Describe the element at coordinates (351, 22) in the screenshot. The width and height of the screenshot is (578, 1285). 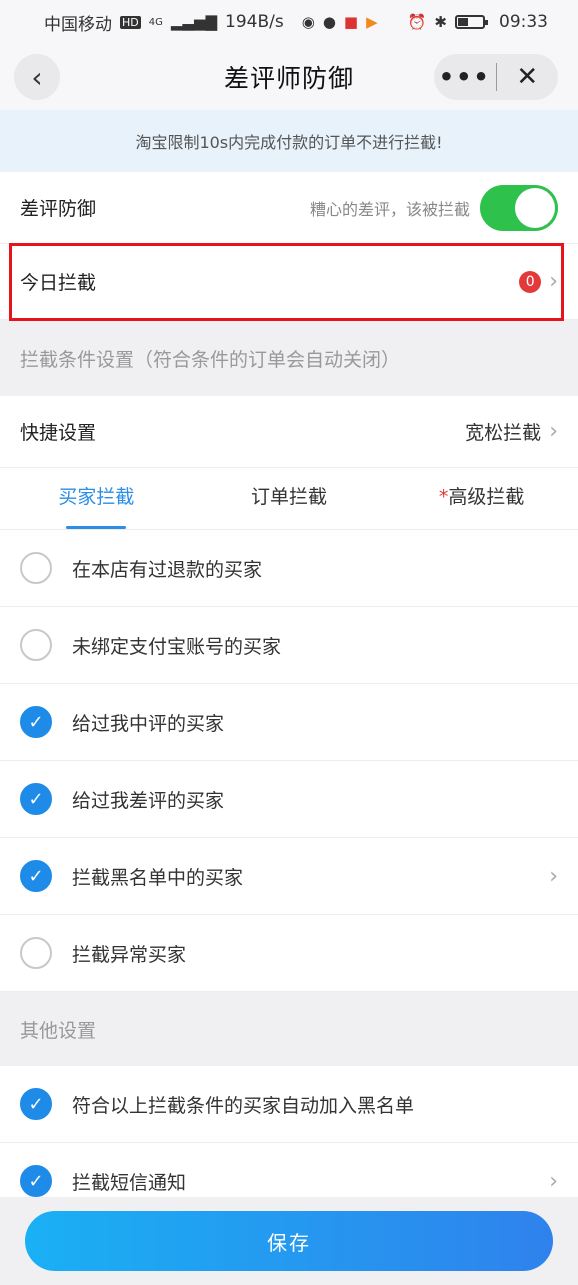
I see `app-icon: ■` at that location.